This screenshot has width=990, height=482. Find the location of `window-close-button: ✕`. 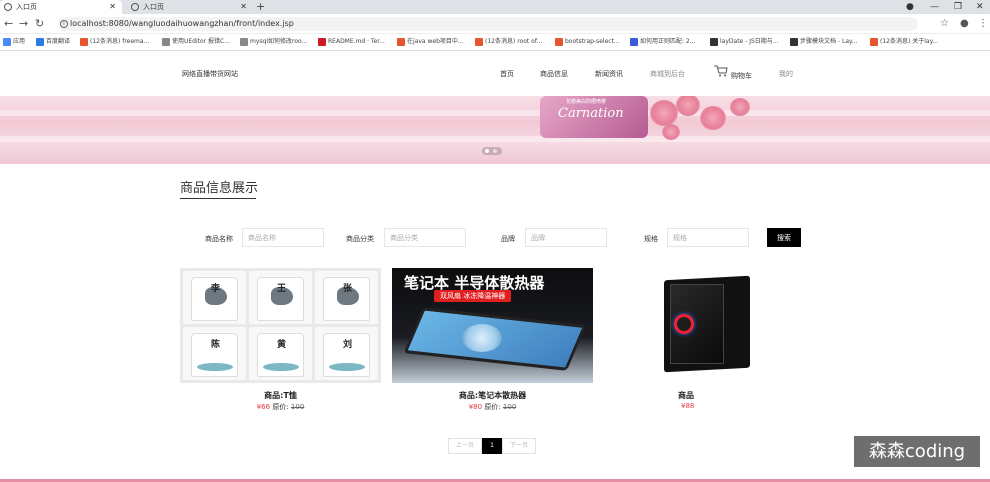

window-close-button: ✕ is located at coordinates (980, 7).